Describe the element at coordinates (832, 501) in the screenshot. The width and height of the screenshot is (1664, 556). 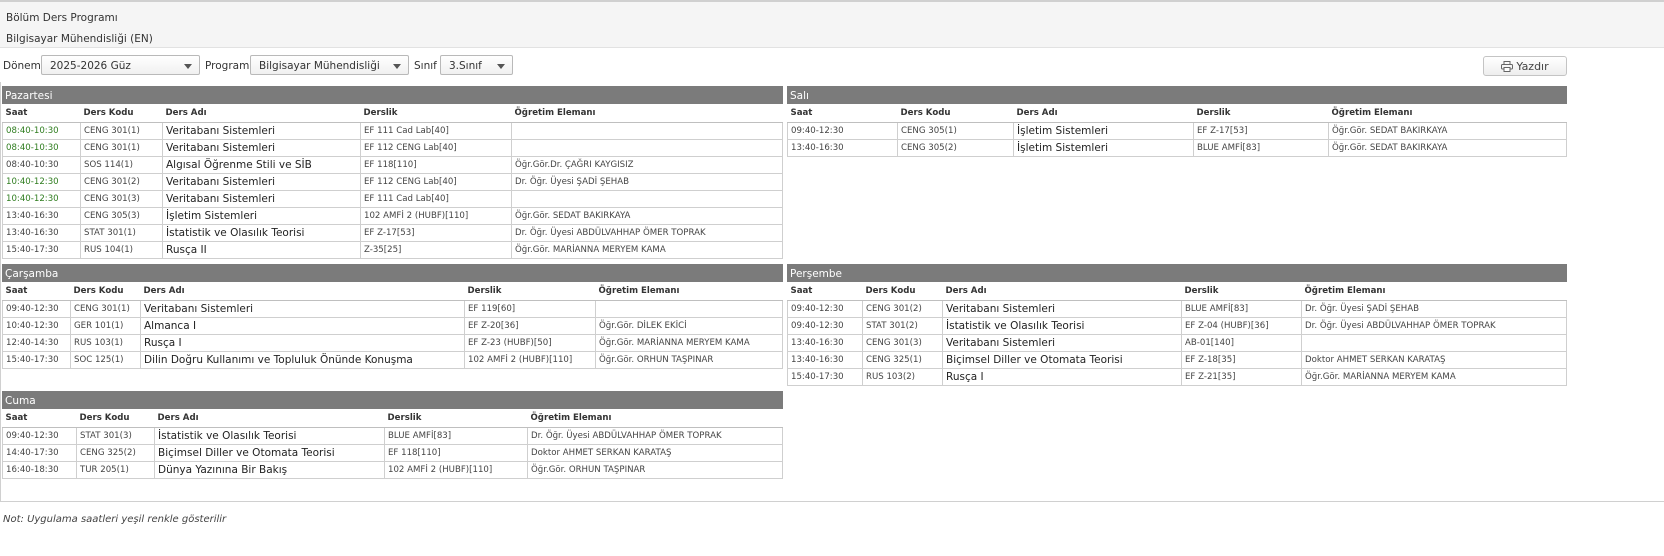
I see `frame-bottom` at that location.